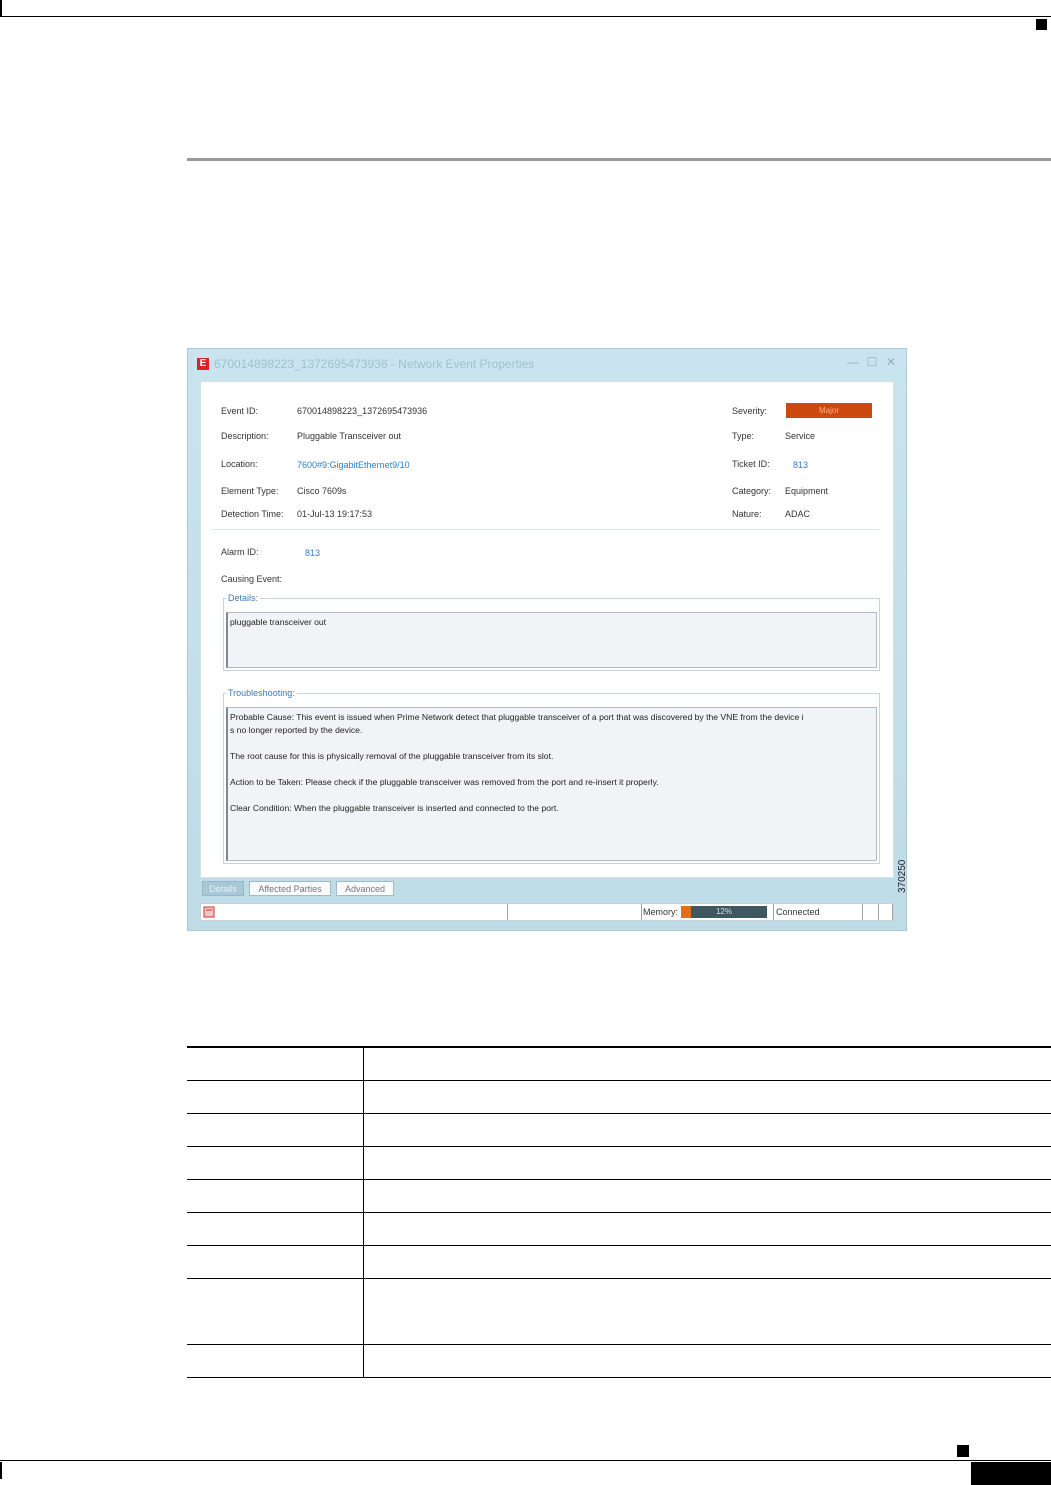  I want to click on category-label: Category:, so click(752, 491).